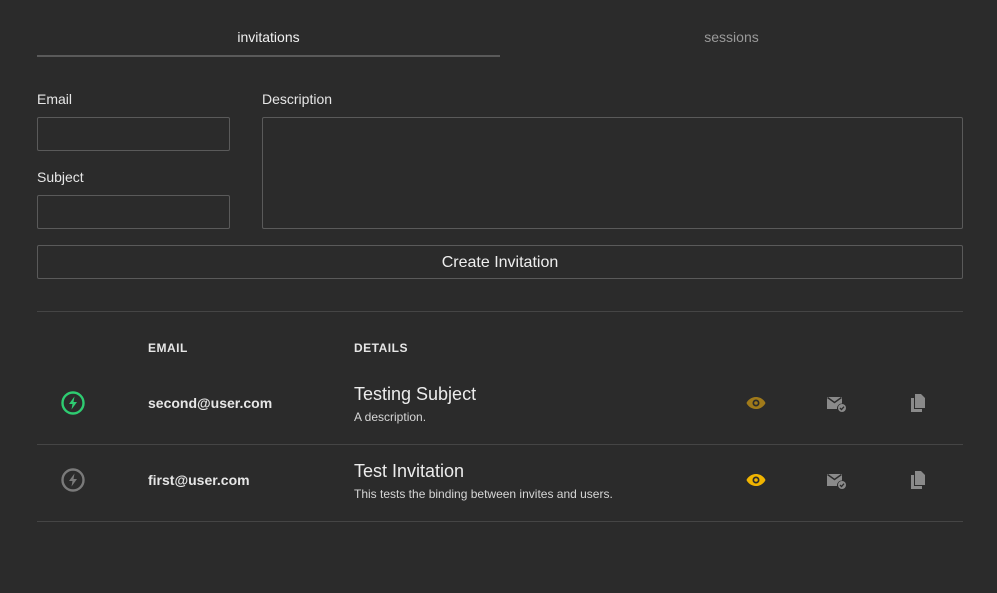 The width and height of the screenshot is (997, 593). I want to click on description-label: Description, so click(297, 99).